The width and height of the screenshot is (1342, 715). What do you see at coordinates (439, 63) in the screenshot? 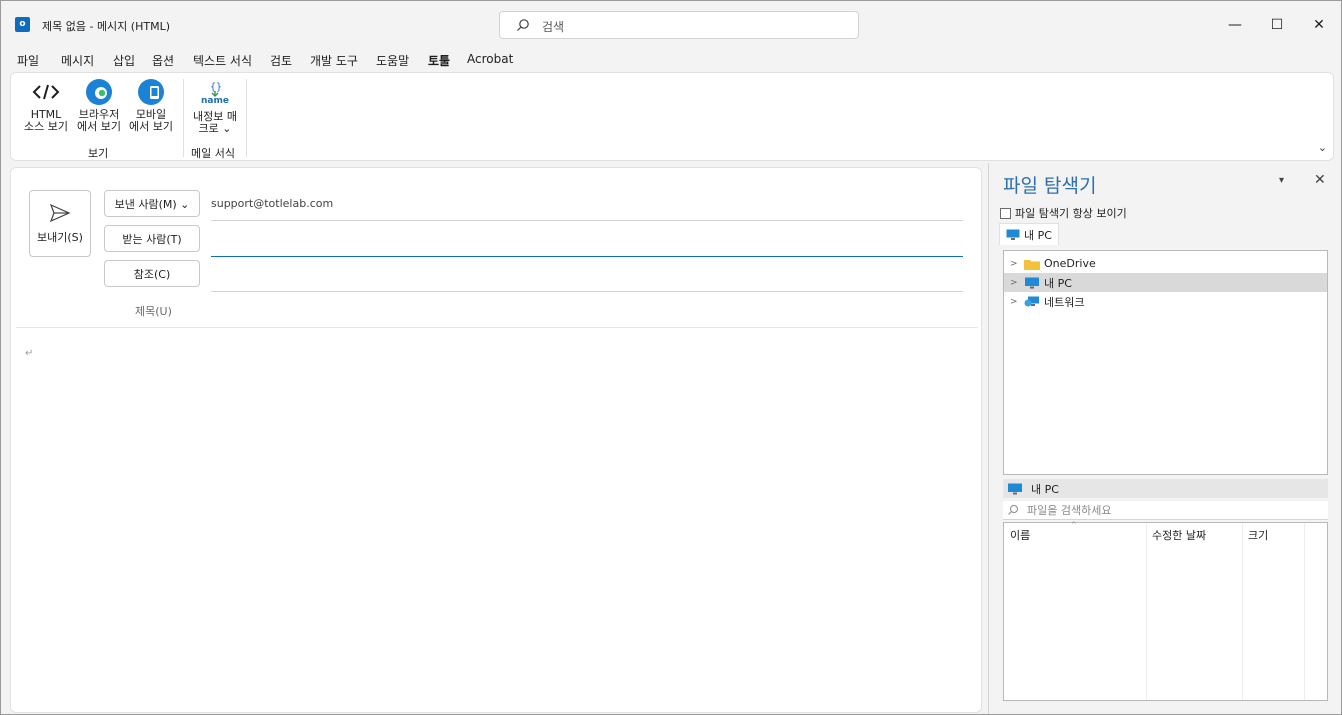
I see `tab-totool: 토툴` at bounding box center [439, 63].